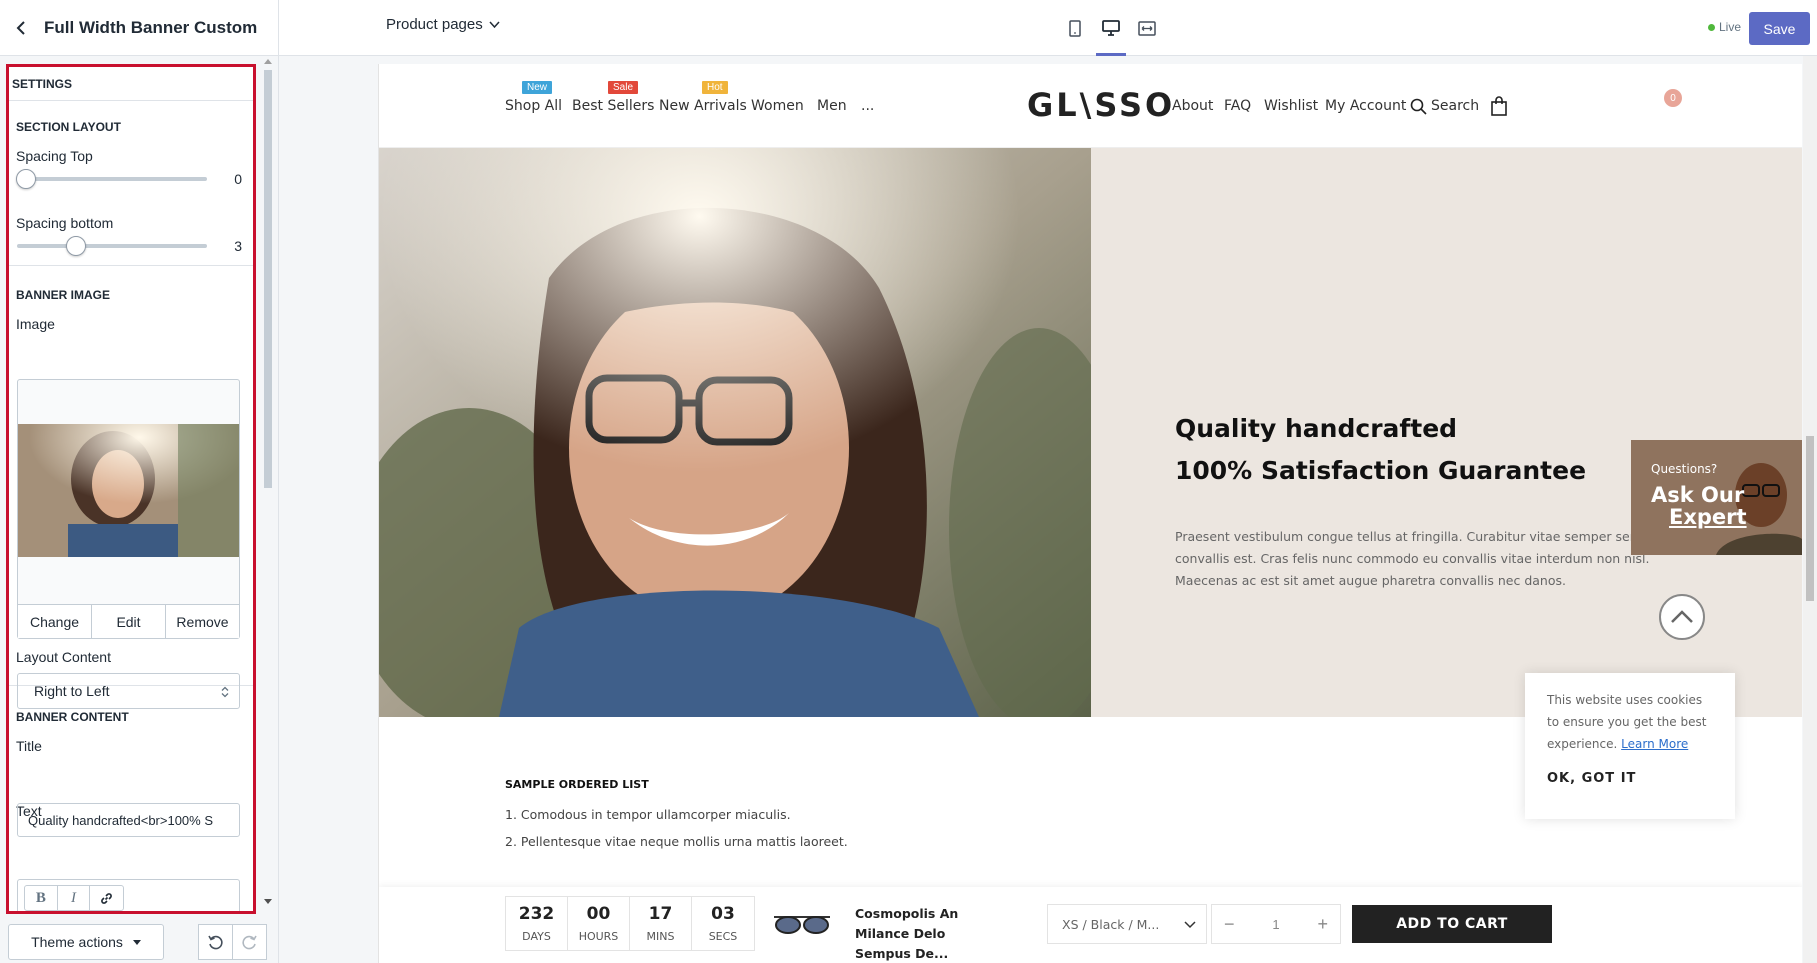 The image size is (1817, 963). Describe the element at coordinates (1673, 98) in the screenshot. I see `cart-count-badge: 0` at that location.